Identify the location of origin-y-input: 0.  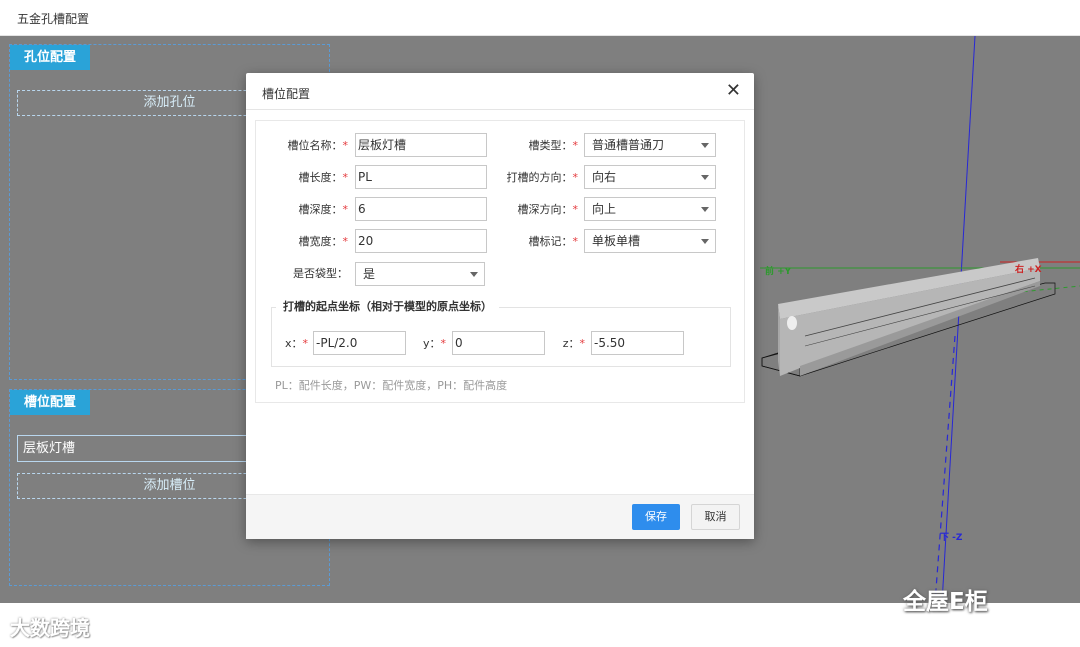
(498, 343).